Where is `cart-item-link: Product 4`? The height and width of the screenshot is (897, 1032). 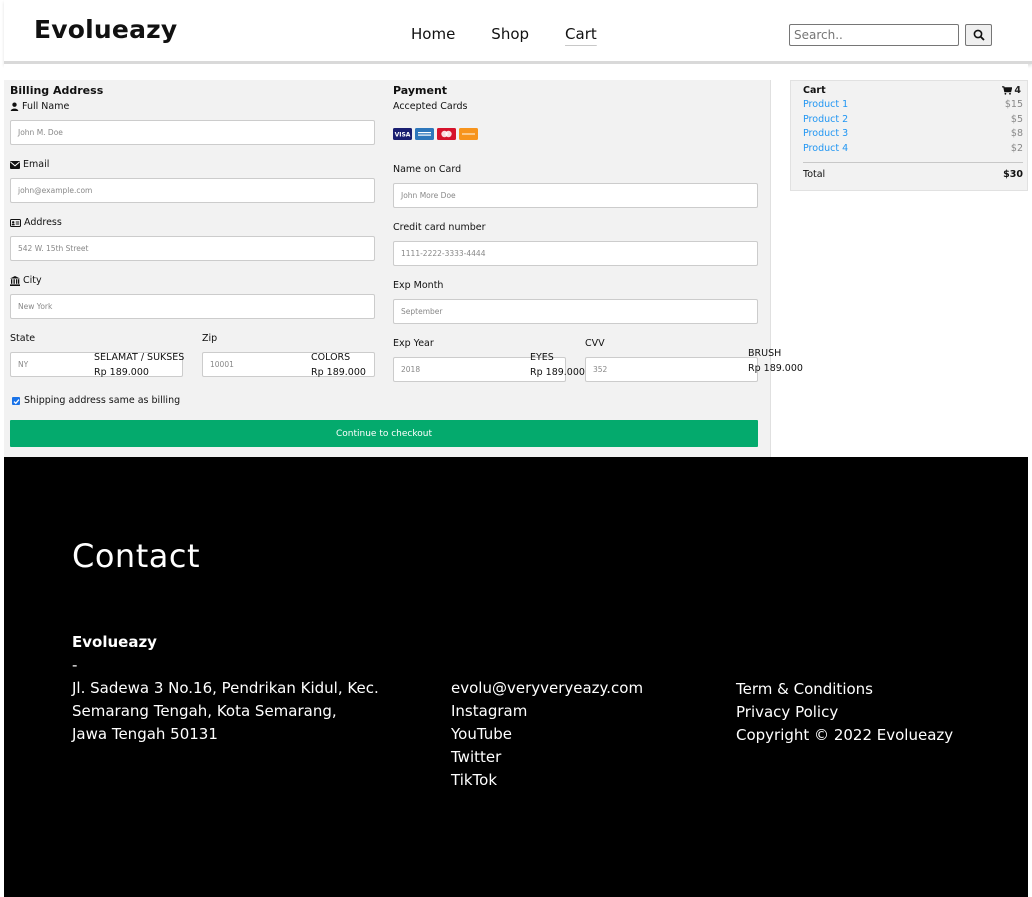 cart-item-link: Product 4 is located at coordinates (825, 148).